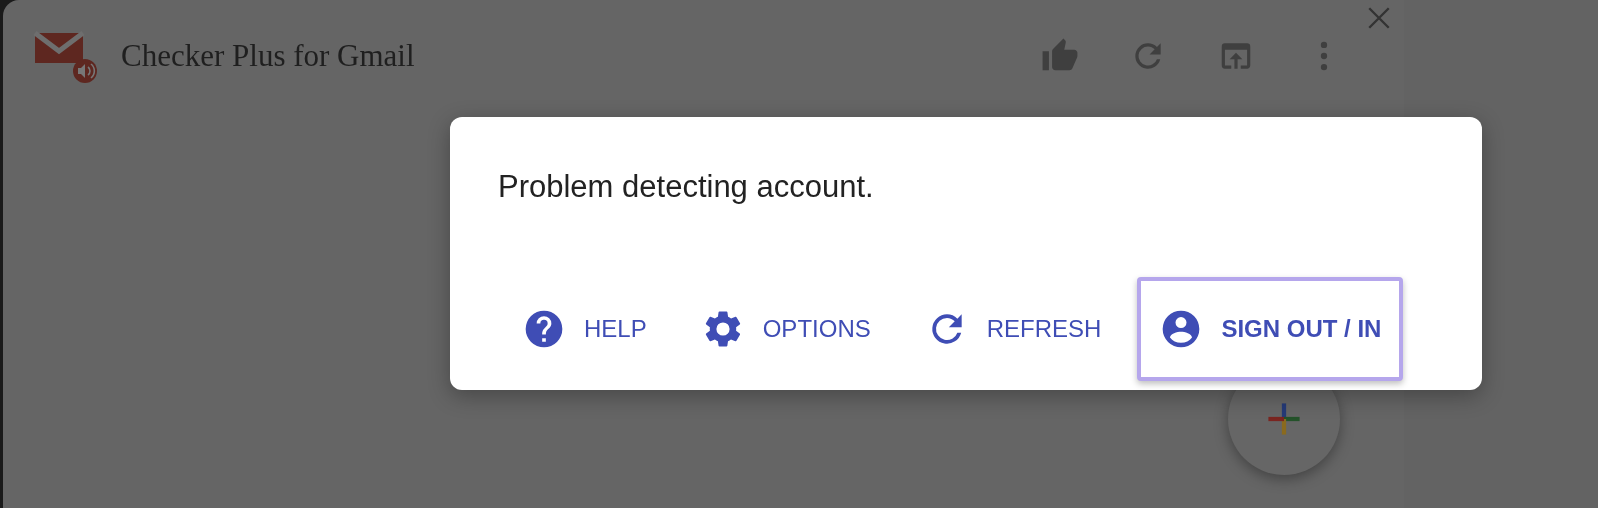  I want to click on window-title: Checker Plus for Gmail, so click(268, 56).